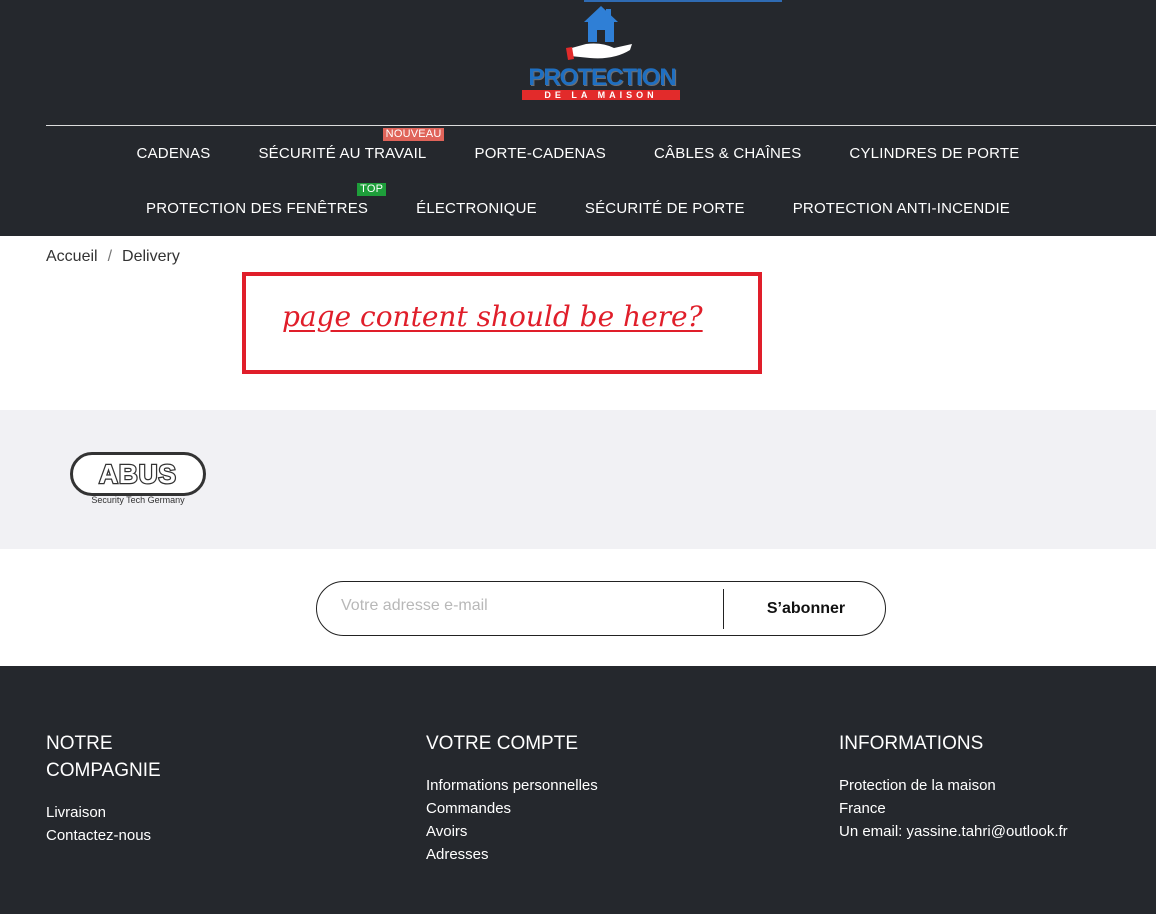 This screenshot has width=1156, height=914. What do you see at coordinates (372, 189) in the screenshot?
I see `top-badge: TOP` at bounding box center [372, 189].